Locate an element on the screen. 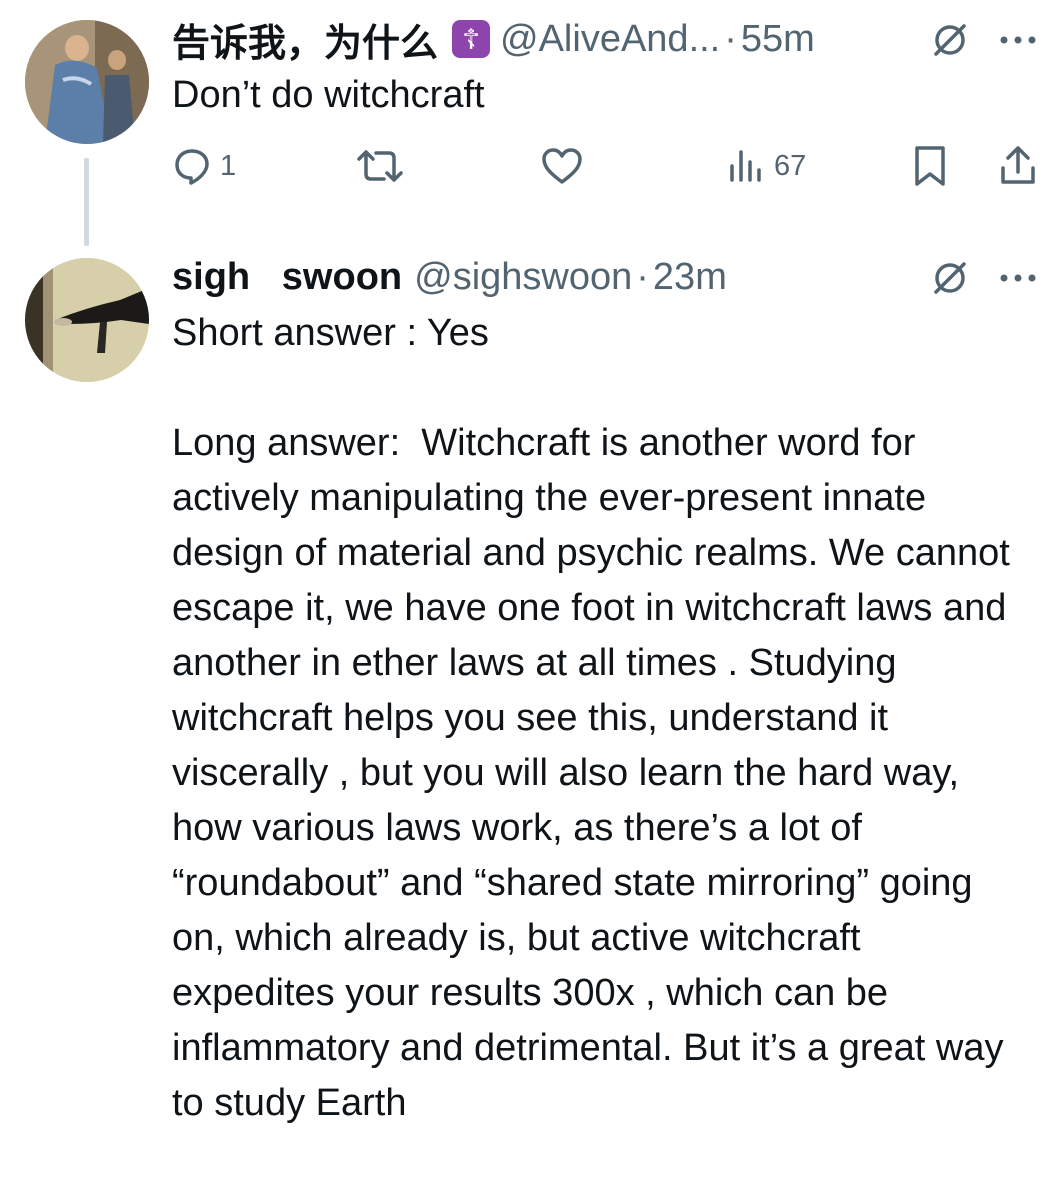 The image size is (1043, 1200). avatar-painting-image is located at coordinates (87, 82).